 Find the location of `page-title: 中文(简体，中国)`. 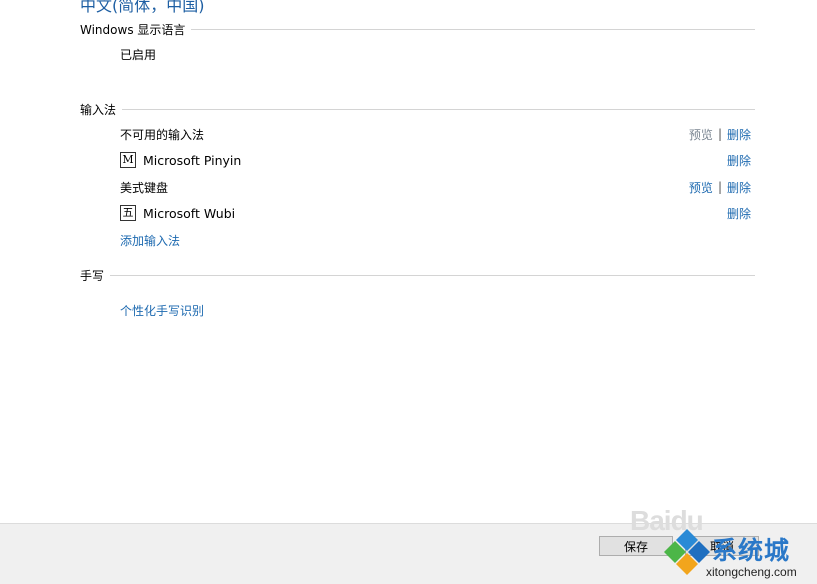

page-title: 中文(简体，中国) is located at coordinates (142, 7).